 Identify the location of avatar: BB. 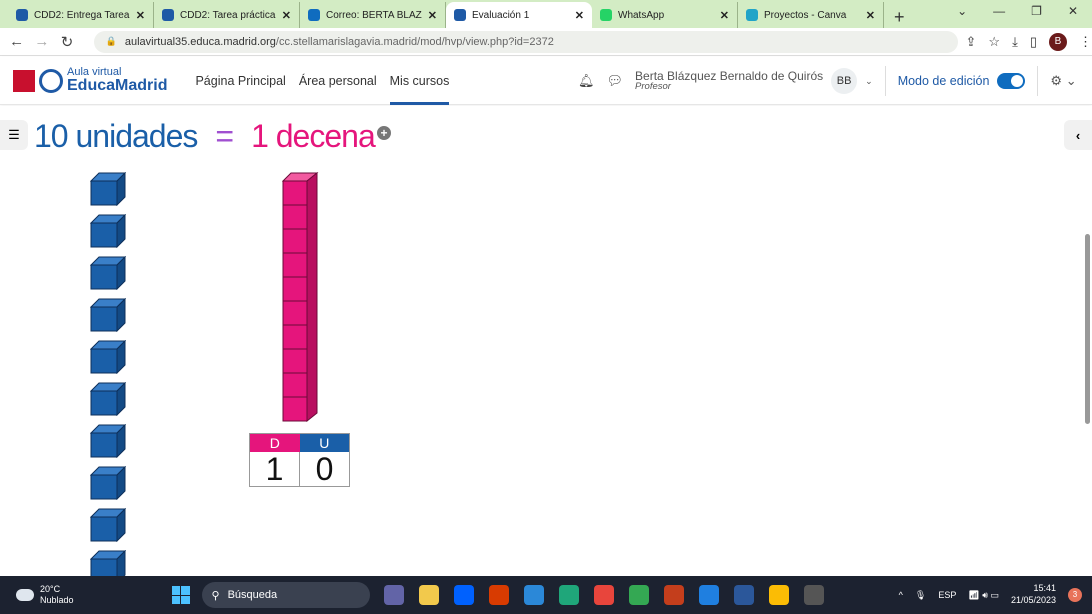
(844, 81).